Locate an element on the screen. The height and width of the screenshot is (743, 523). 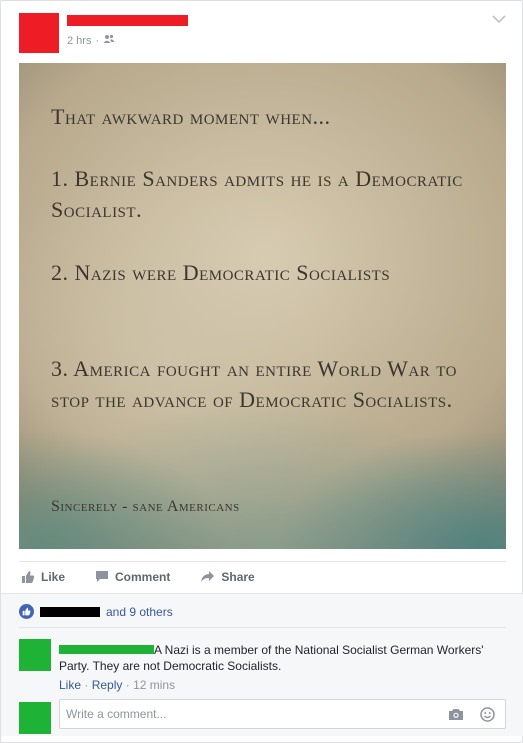
divider is located at coordinates (262, 627).